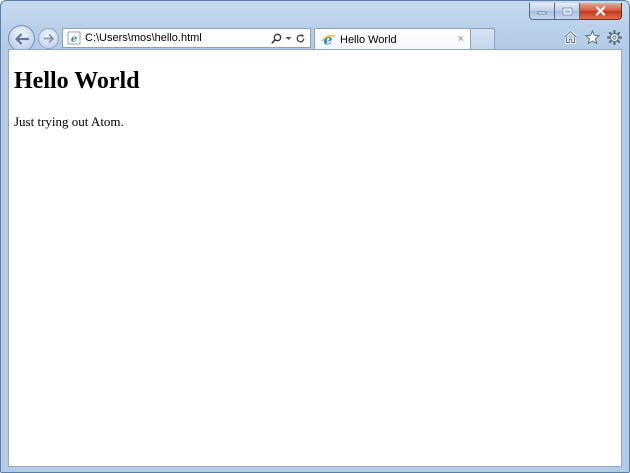 The width and height of the screenshot is (630, 473). I want to click on forward-arrow-icon, so click(48, 38).